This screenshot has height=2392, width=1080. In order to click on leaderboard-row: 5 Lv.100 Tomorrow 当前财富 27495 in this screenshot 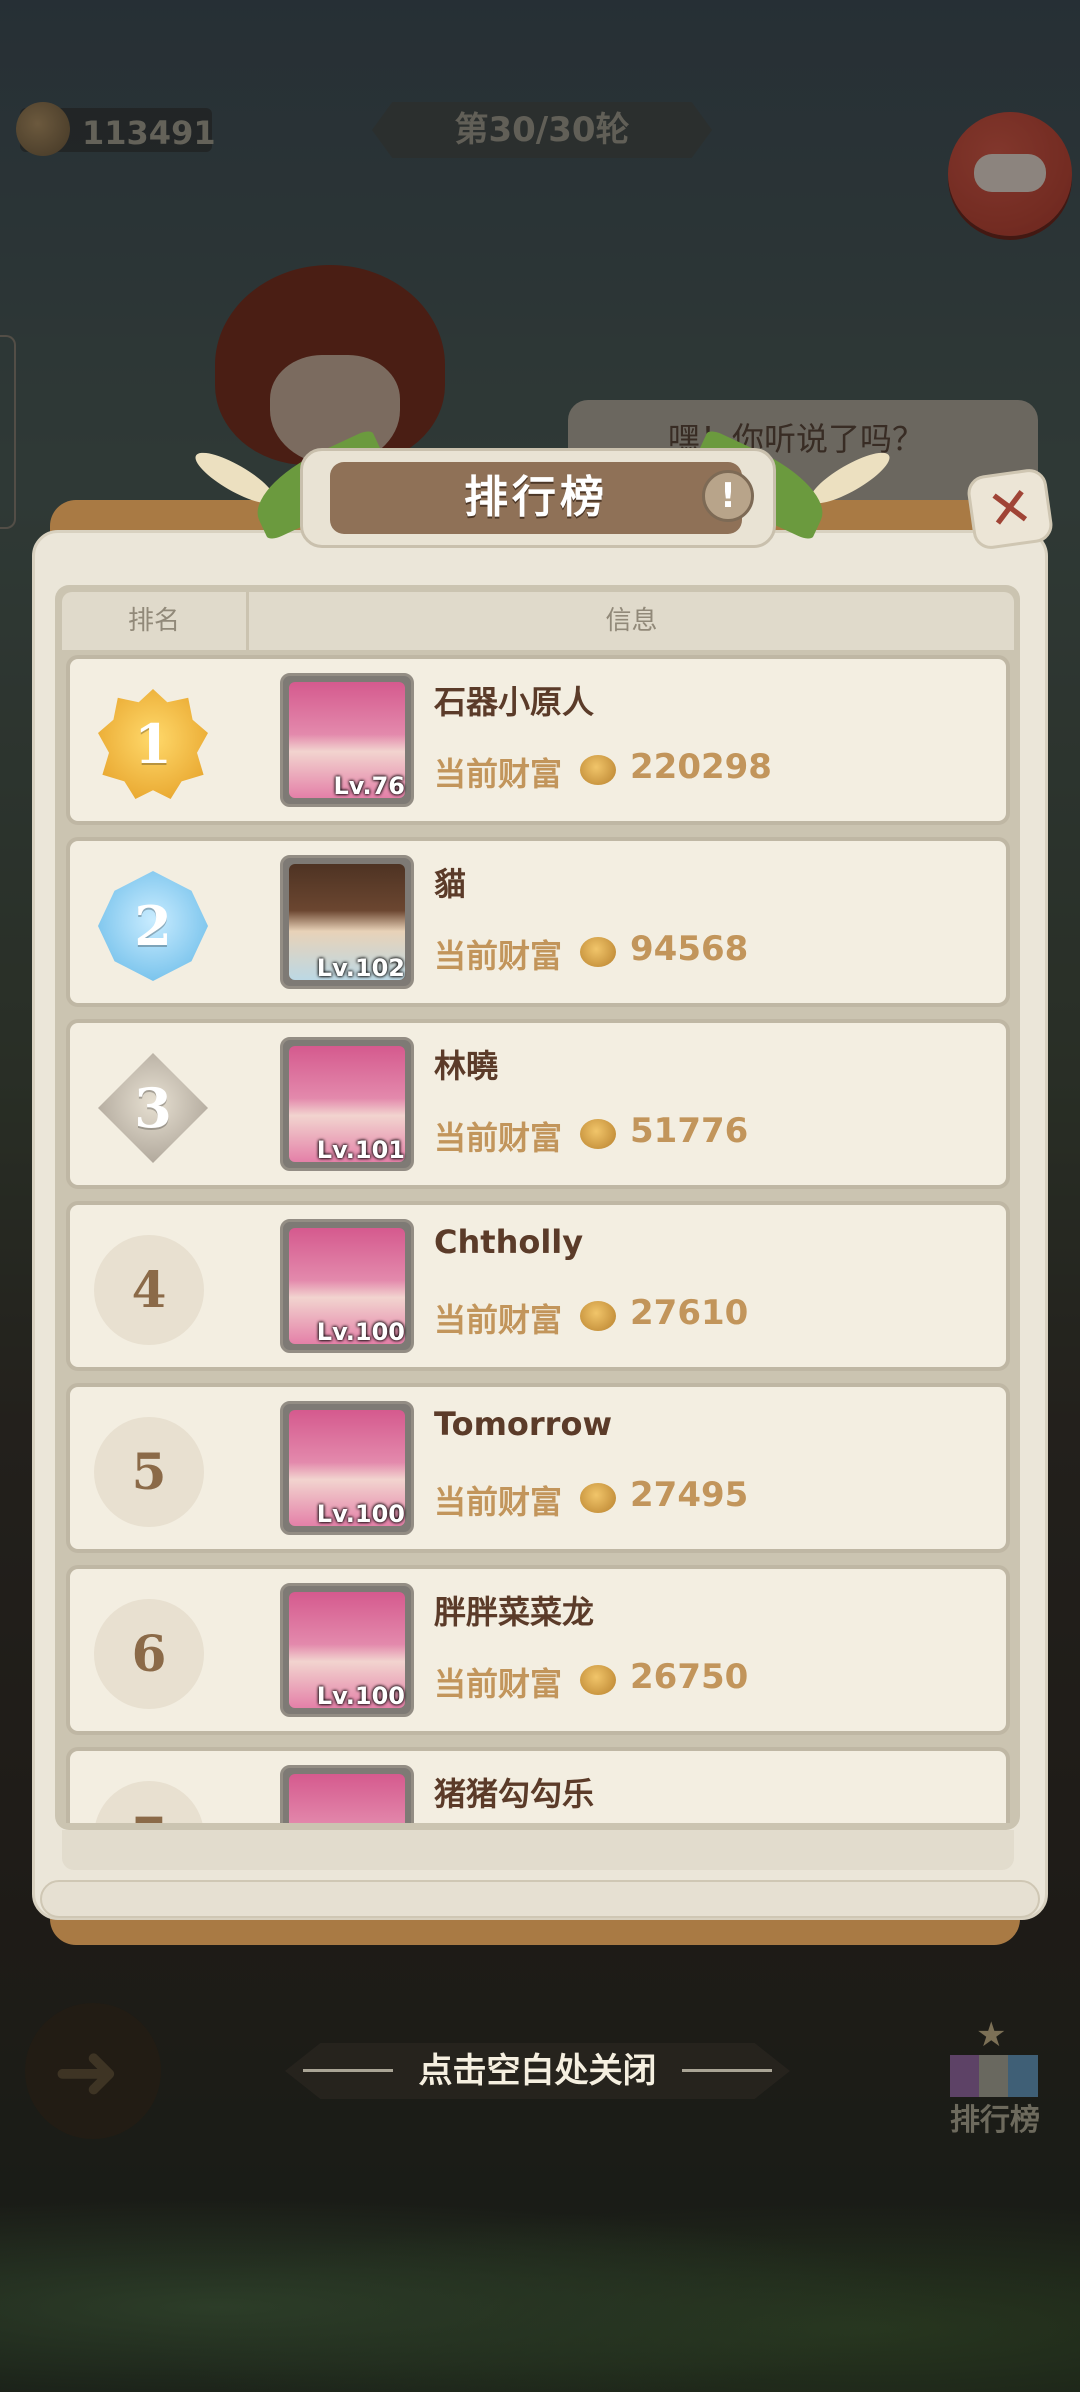, I will do `click(538, 1468)`.